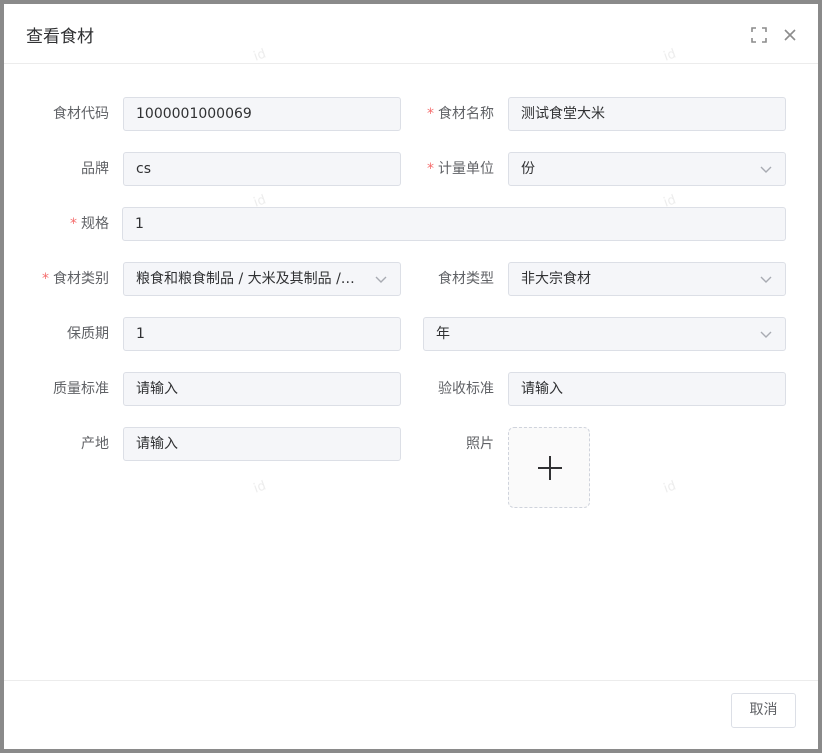 This screenshot has width=822, height=753. I want to click on category-label: * 食材类别, so click(75, 279).